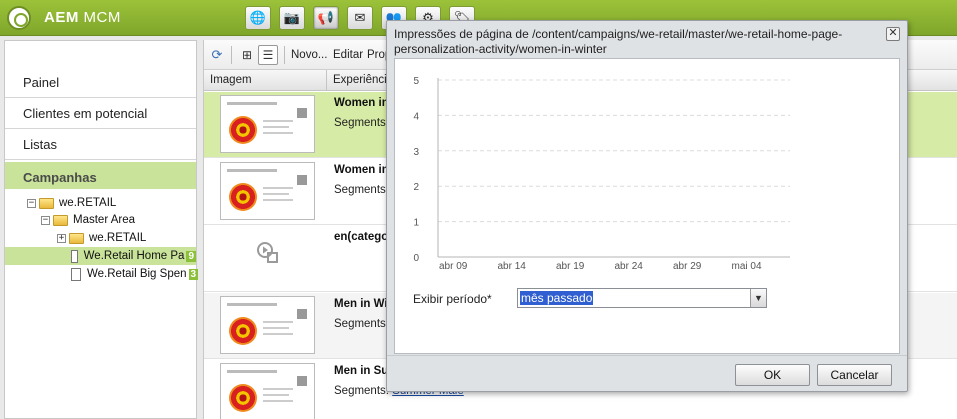 This screenshot has height=419, width=957. What do you see at coordinates (416, 258) in the screenshot?
I see `y-tick-label: 0` at bounding box center [416, 258].